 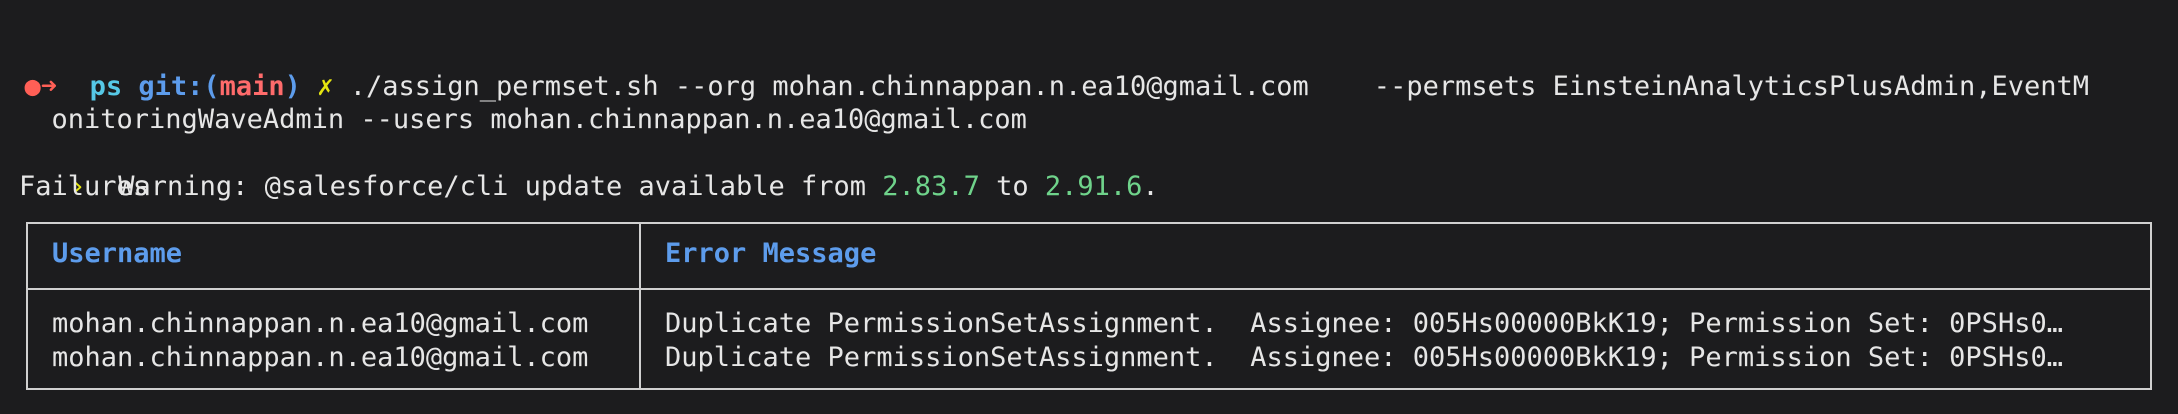 What do you see at coordinates (320, 323) in the screenshot?
I see `row-0-username: mohan.chinnappan.n.ea10@gmail.com` at bounding box center [320, 323].